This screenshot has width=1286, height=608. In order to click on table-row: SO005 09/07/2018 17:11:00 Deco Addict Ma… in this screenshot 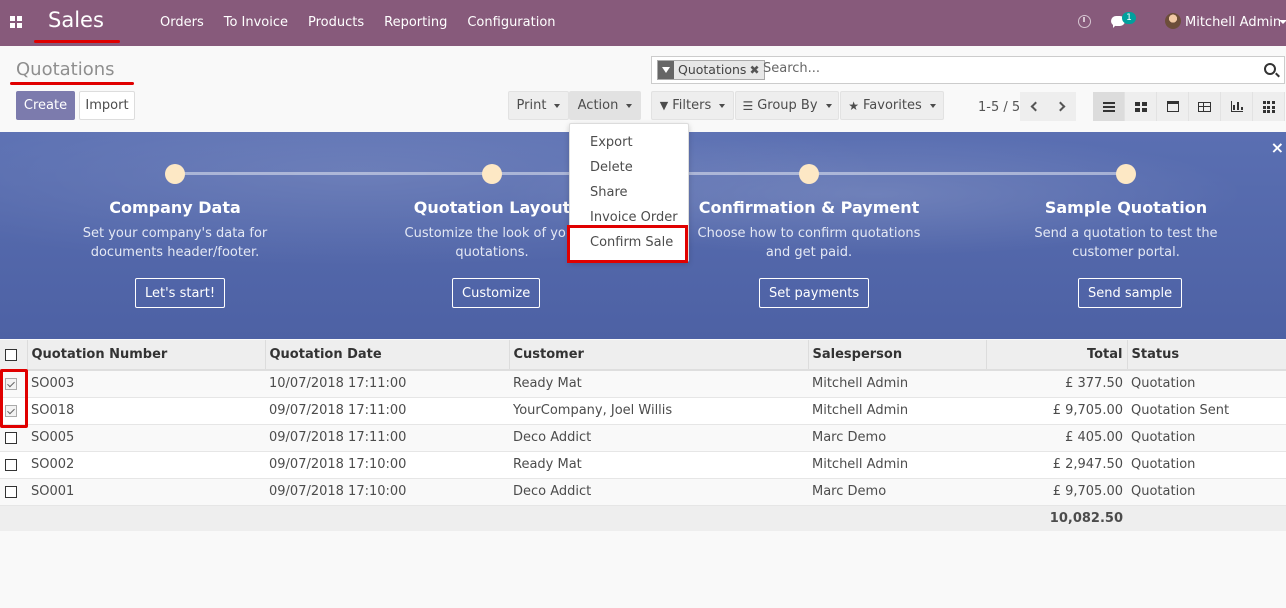, I will do `click(643, 438)`.